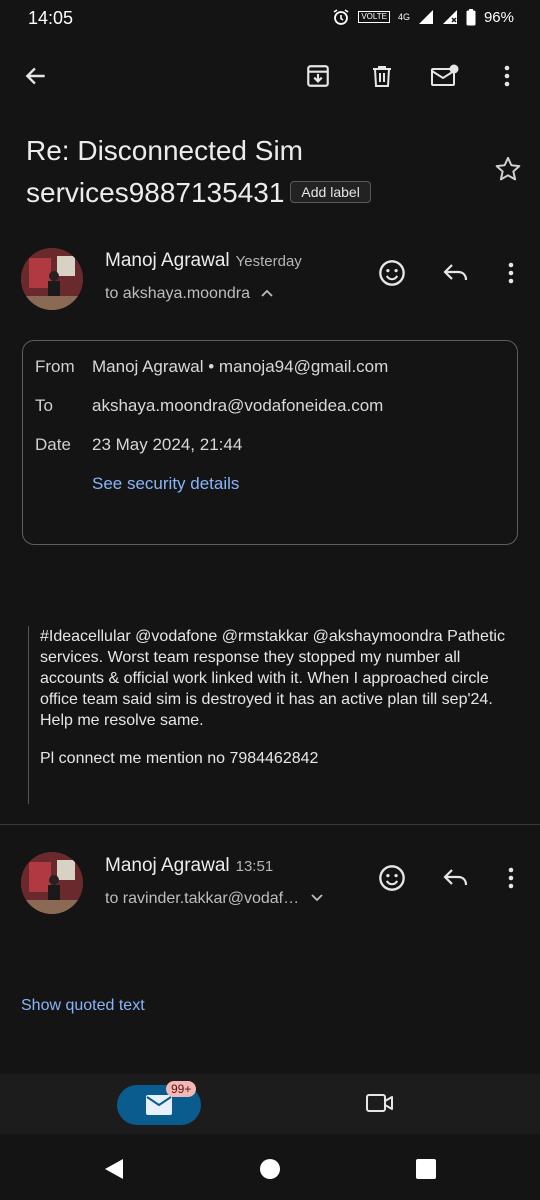 The width and height of the screenshot is (540, 1200). I want to click on unread-count-badge: 99+, so click(181, 1089).